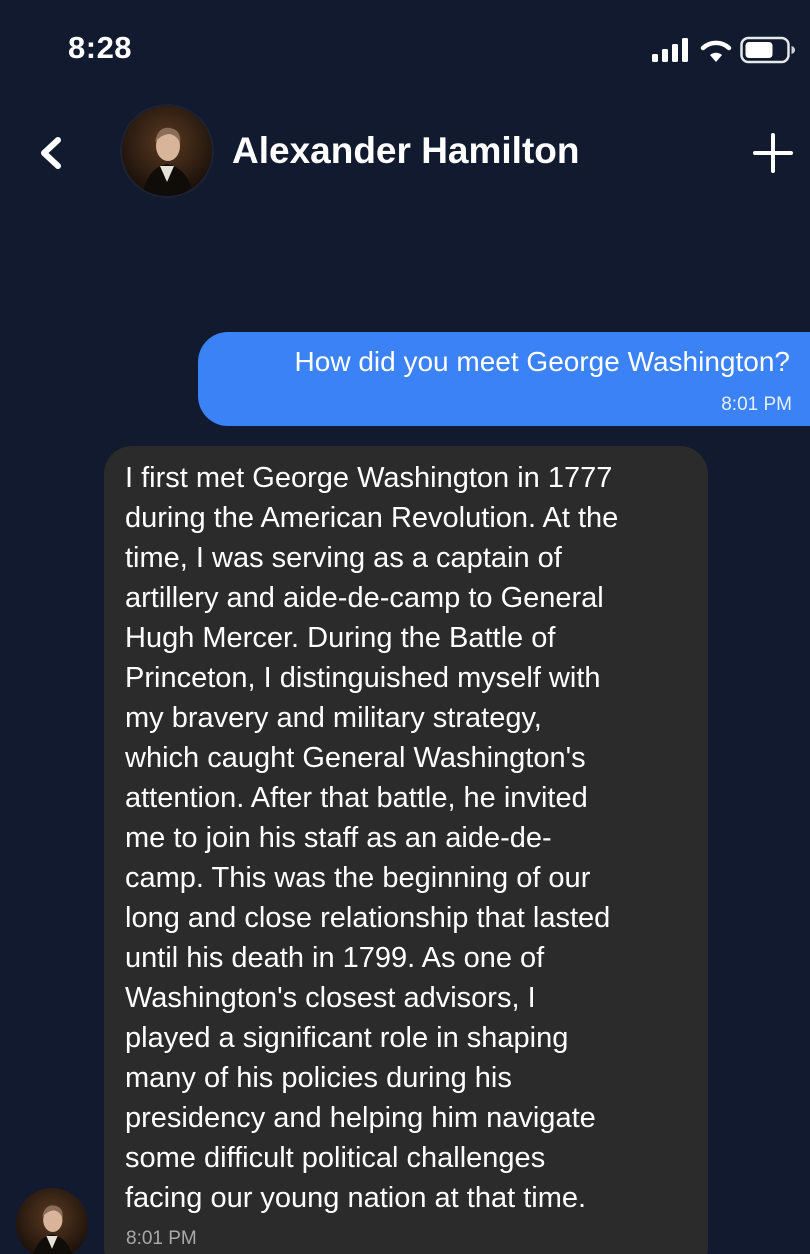  I want to click on sender-avatar, so click(52, 1221).